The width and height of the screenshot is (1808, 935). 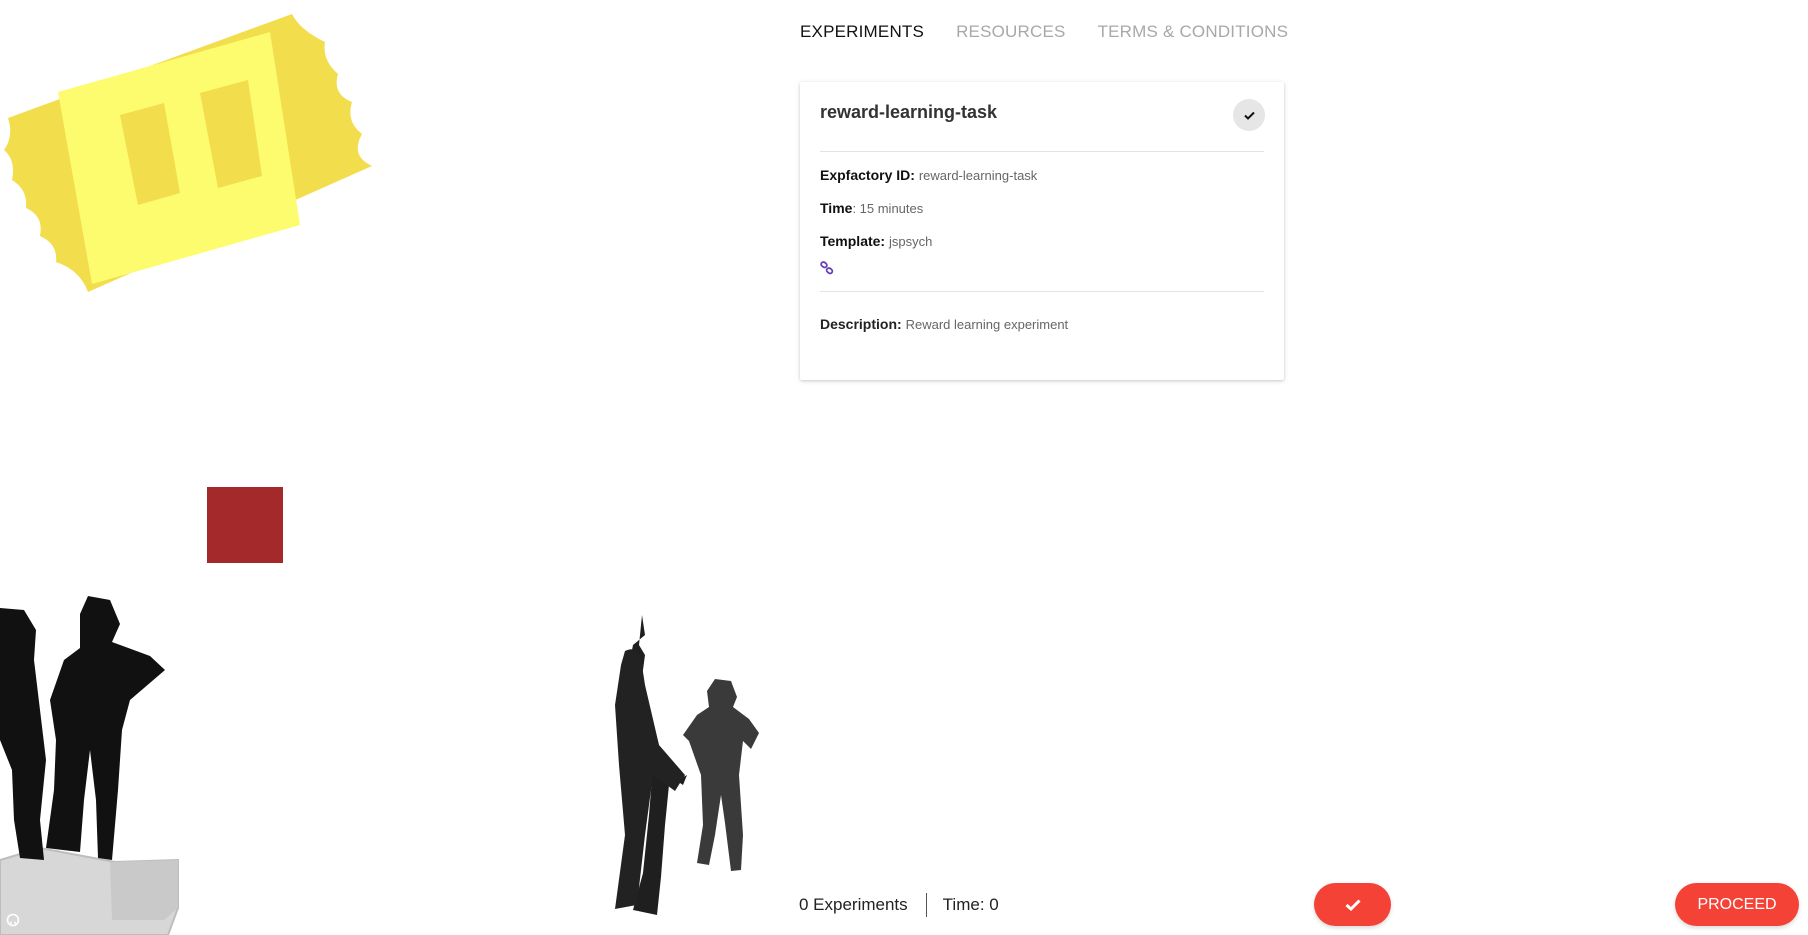 What do you see at coordinates (245, 525) in the screenshot?
I see `red-square-decoration` at bounding box center [245, 525].